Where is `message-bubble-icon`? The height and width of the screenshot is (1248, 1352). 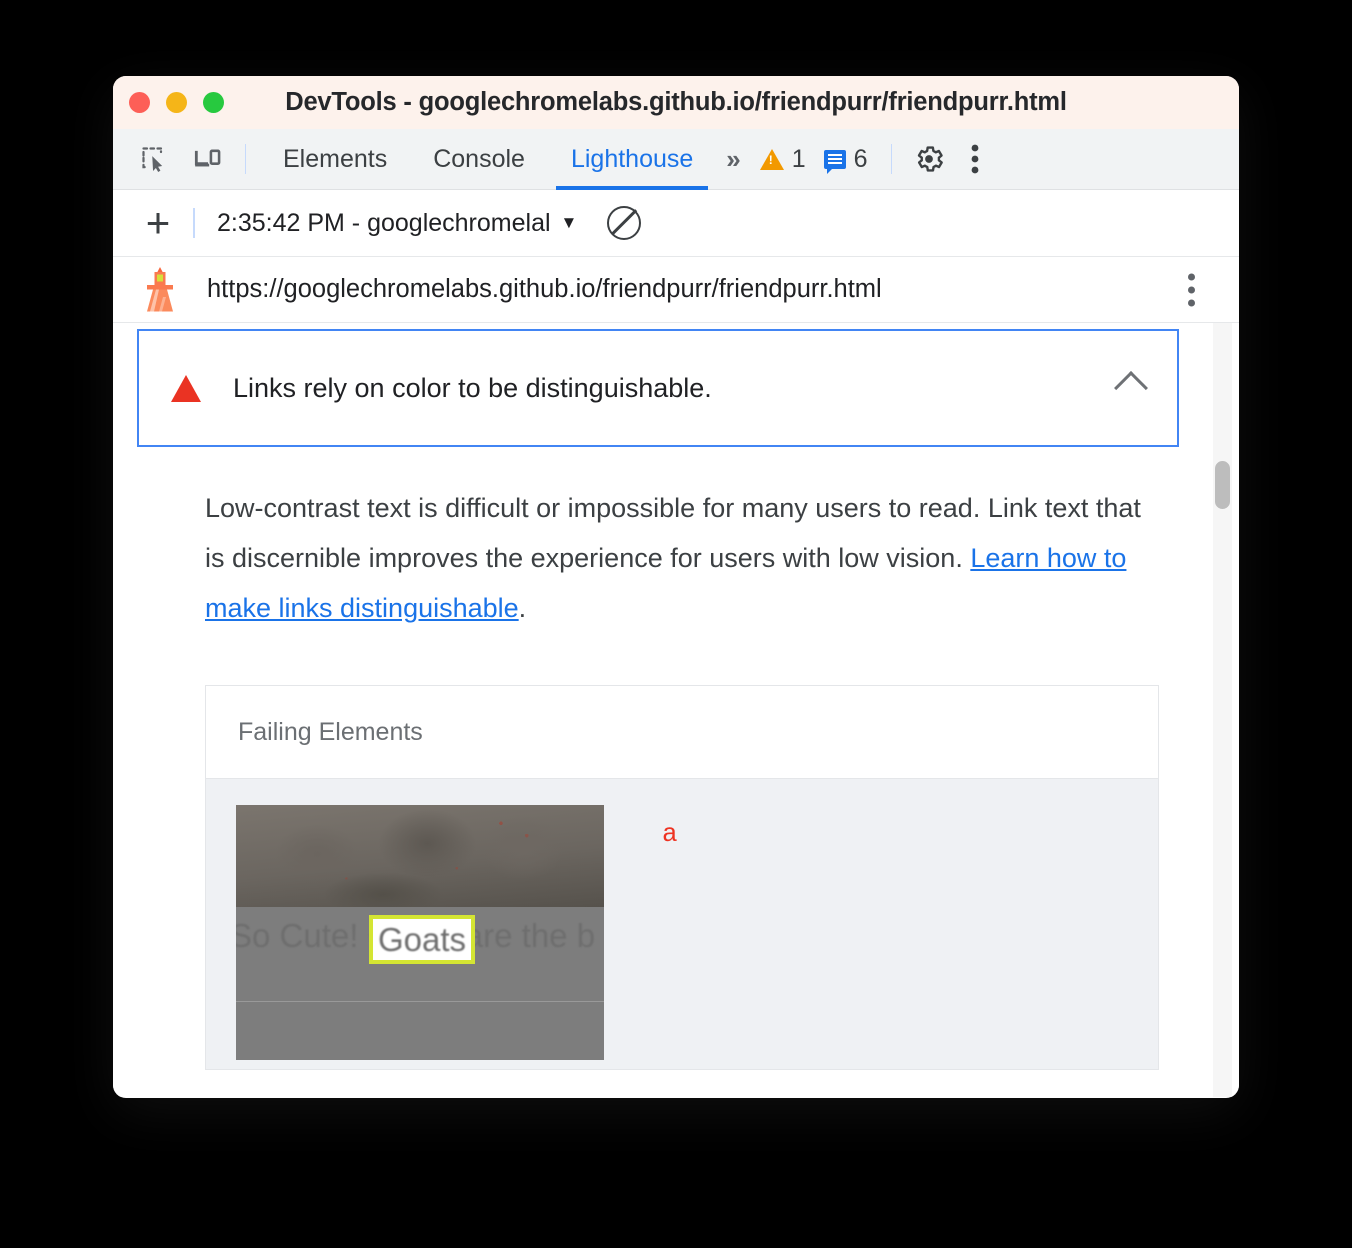 message-bubble-icon is located at coordinates (834, 161).